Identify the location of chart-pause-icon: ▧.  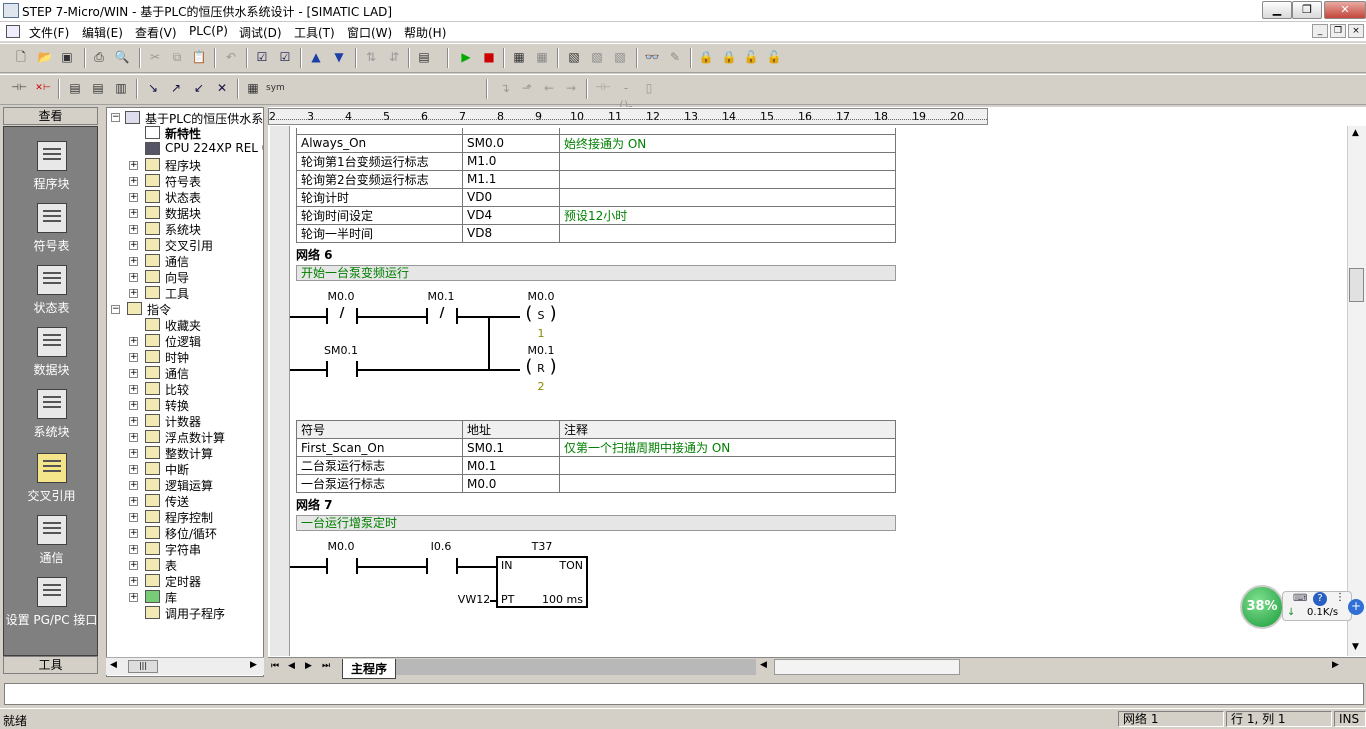
(597, 57).